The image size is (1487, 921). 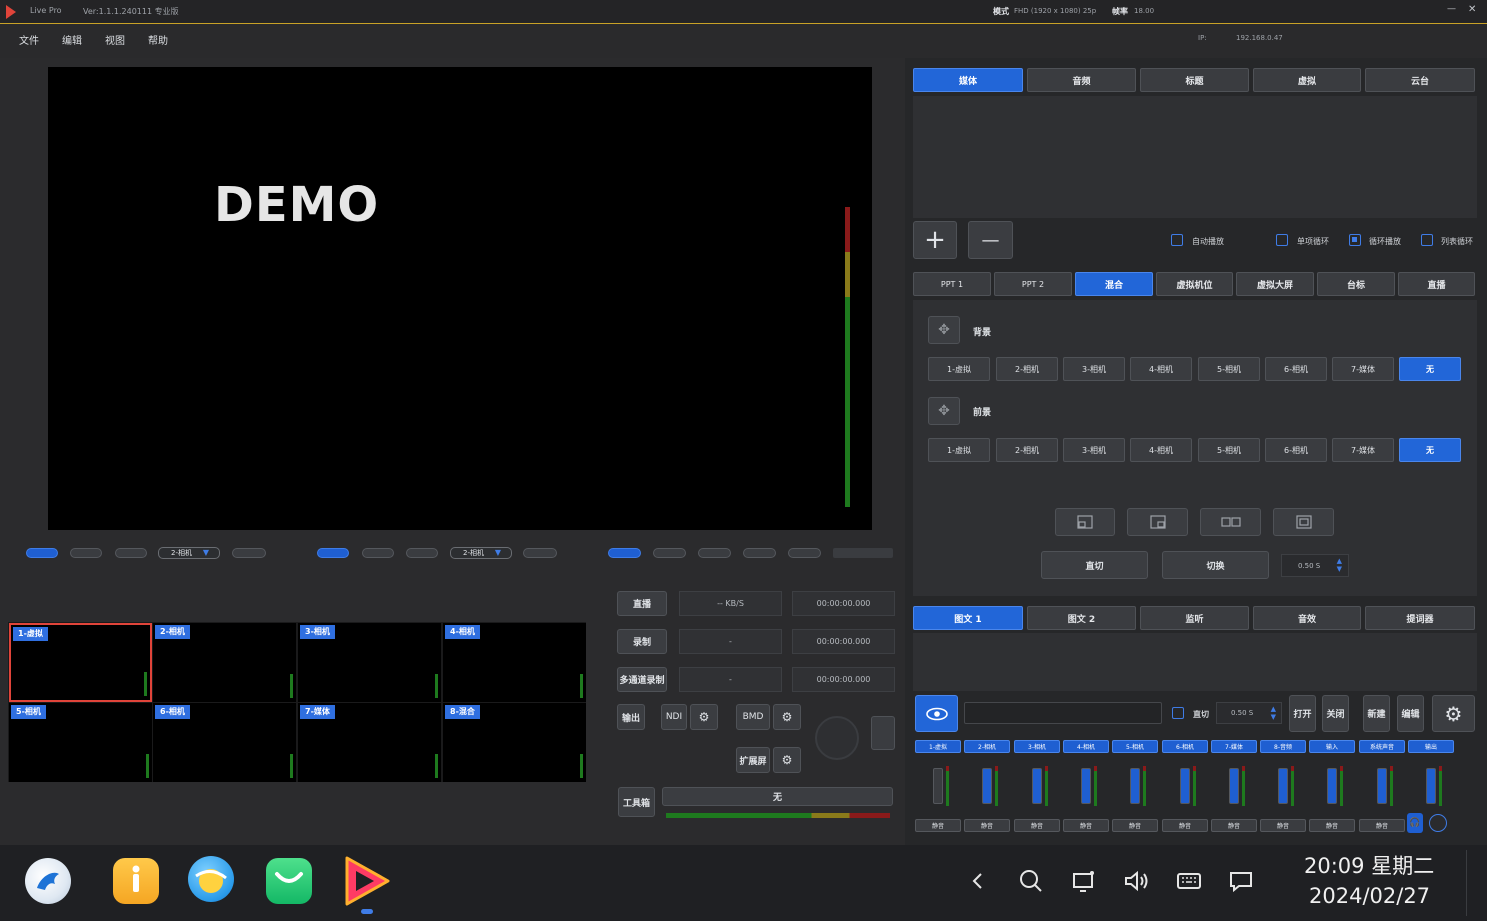 I want to click on multiview-cell-1: 1-虚拟, so click(x=80, y=662).